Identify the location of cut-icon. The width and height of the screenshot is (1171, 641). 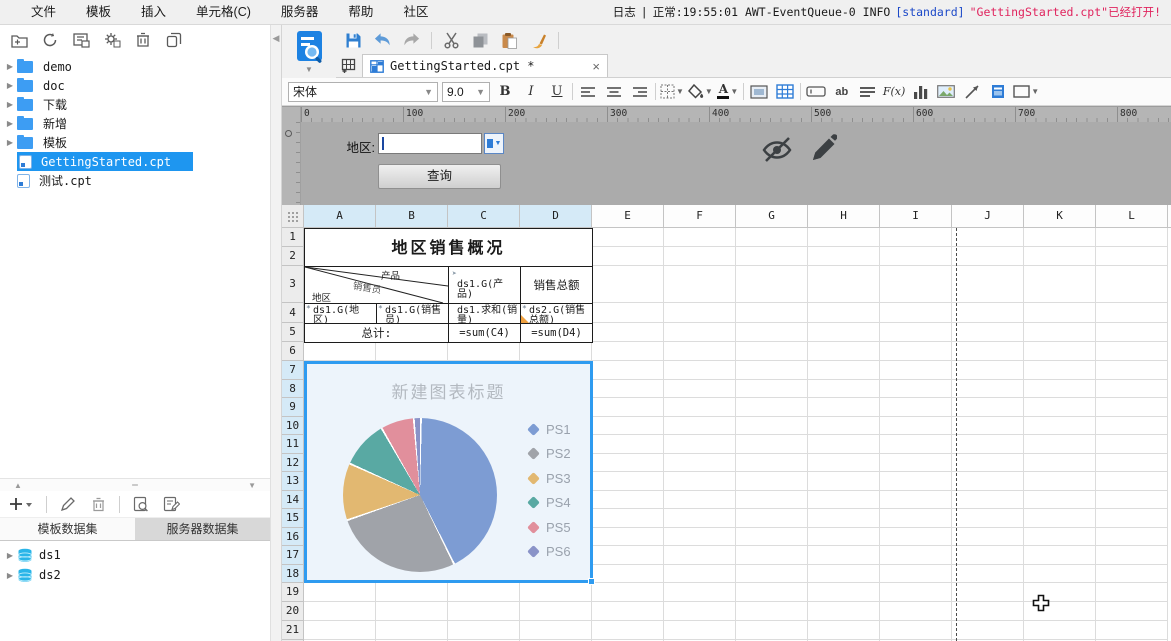
(451, 40).